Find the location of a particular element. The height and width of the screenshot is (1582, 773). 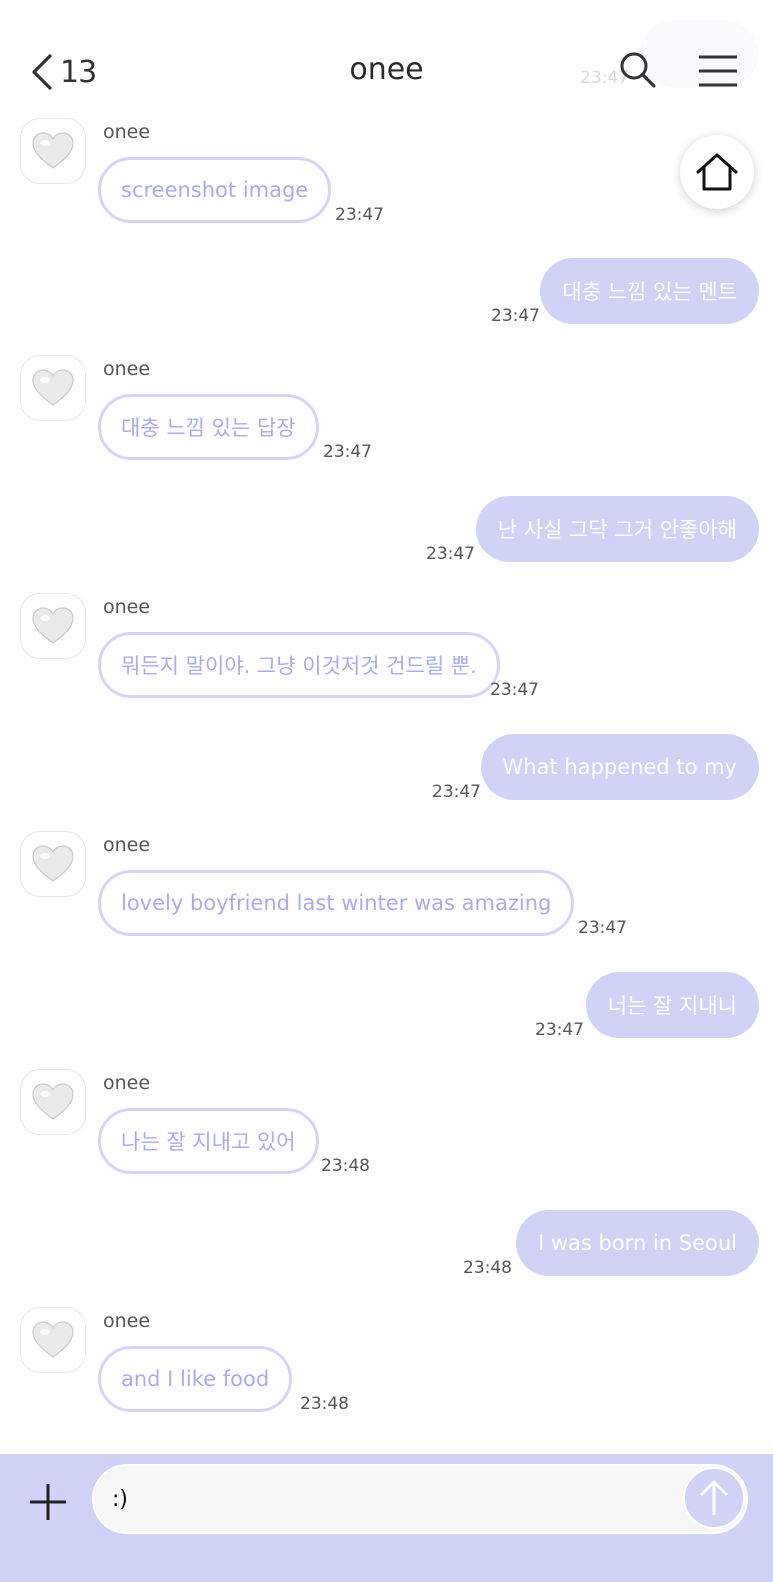

send-button is located at coordinates (714, 1498).